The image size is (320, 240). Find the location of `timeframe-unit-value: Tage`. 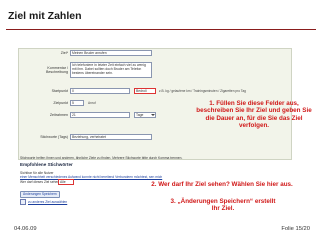

timeframe-unit-value: Tage is located at coordinates (140, 115).